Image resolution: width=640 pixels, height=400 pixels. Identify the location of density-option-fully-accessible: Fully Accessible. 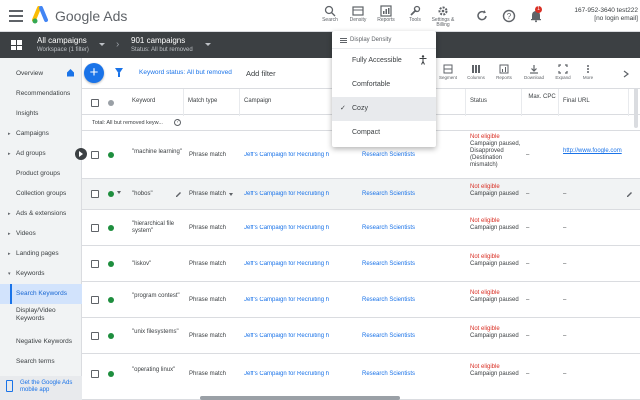
(384, 61).